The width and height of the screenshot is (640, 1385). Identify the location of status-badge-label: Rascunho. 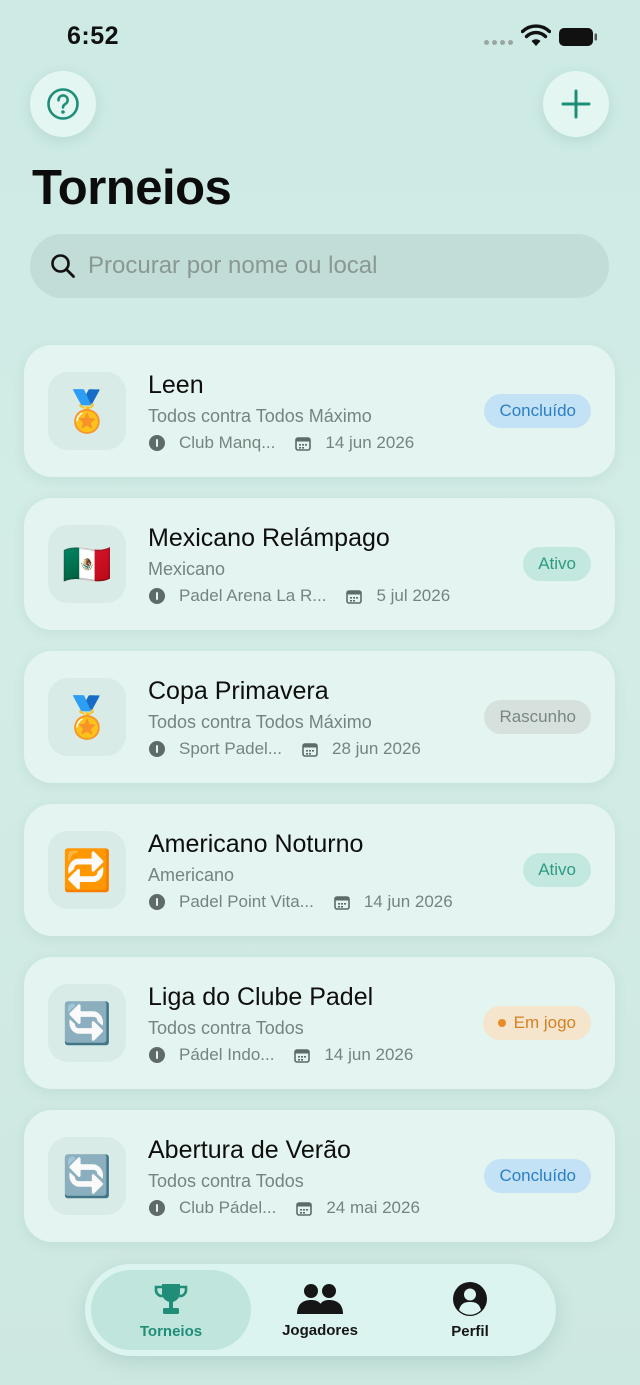
(537, 716).